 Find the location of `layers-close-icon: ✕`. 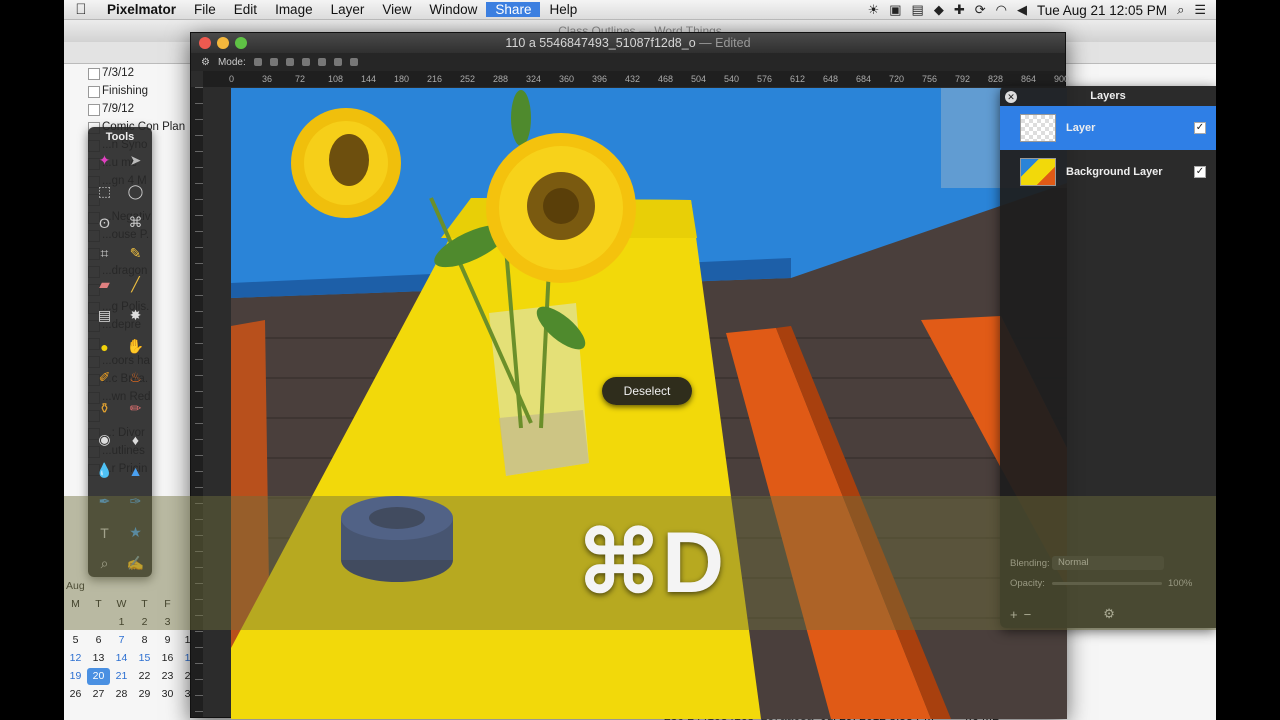

layers-close-icon: ✕ is located at coordinates (1011, 97).